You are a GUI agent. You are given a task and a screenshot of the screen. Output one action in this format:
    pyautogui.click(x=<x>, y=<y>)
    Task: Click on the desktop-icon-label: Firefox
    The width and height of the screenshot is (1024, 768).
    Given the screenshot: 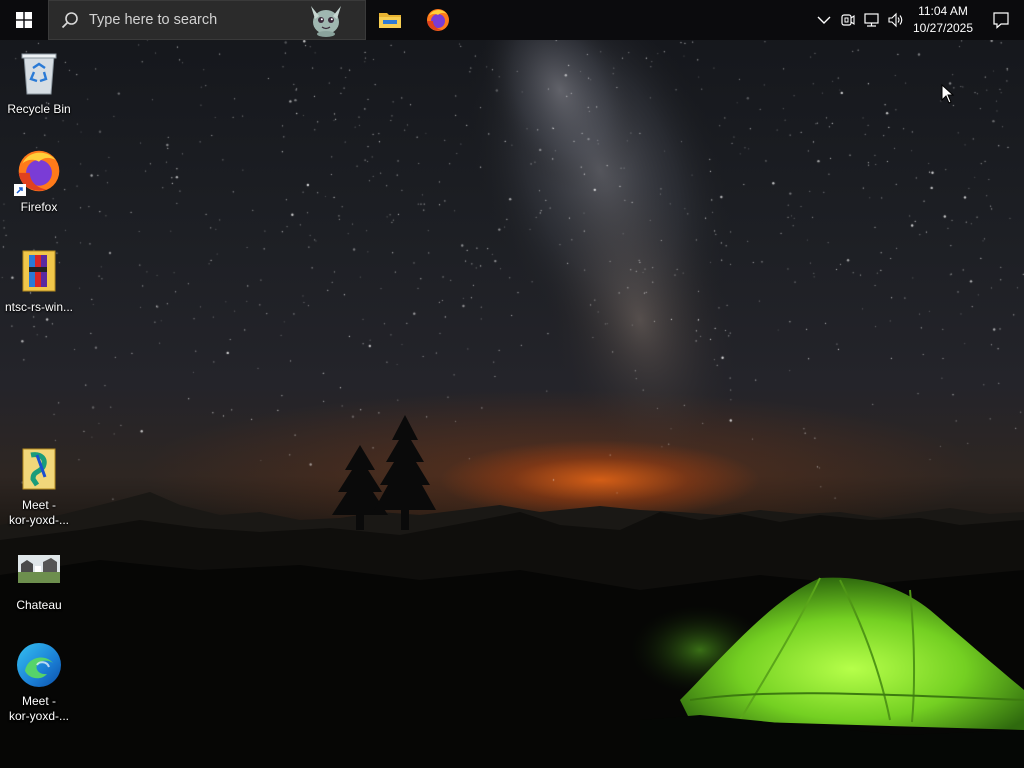 What is the action you would take?
    pyautogui.click(x=39, y=207)
    